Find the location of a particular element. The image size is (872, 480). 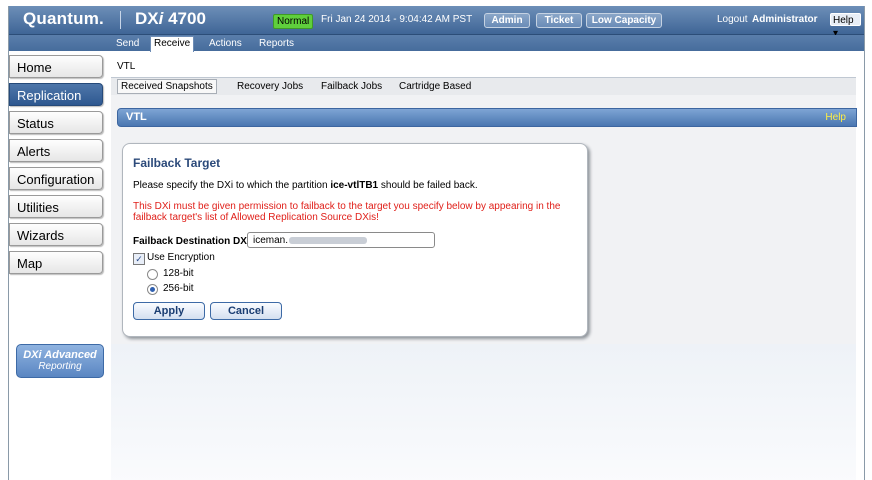

tab-receive: Receive is located at coordinates (172, 44).